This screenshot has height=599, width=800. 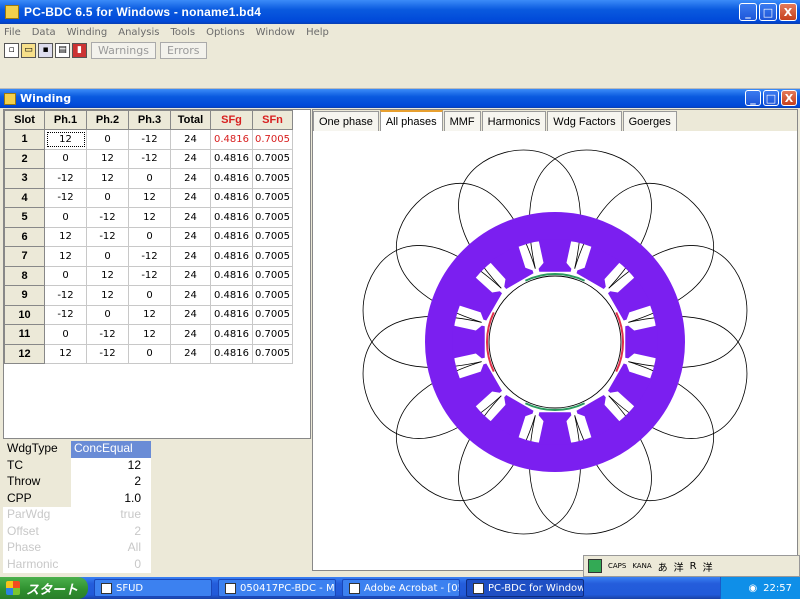 I want to click on tab-all-phases: All phases, so click(x=411, y=120).